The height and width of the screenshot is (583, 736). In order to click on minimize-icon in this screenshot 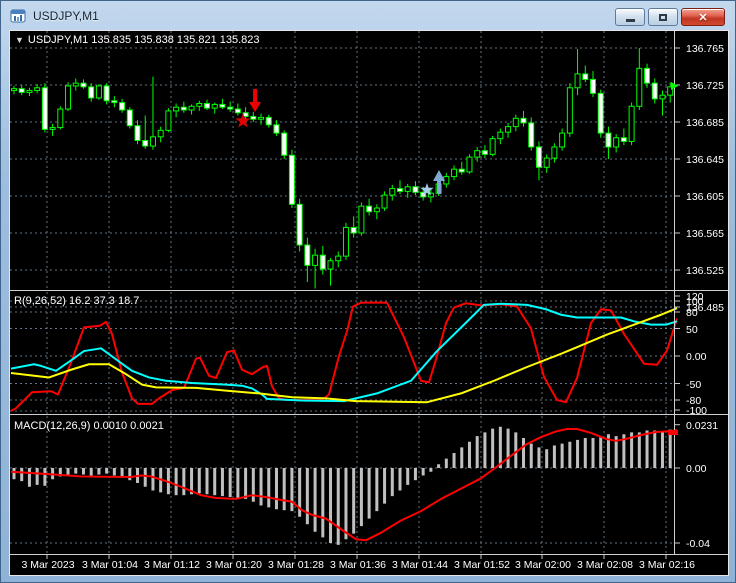, I will do `click(630, 20)`.